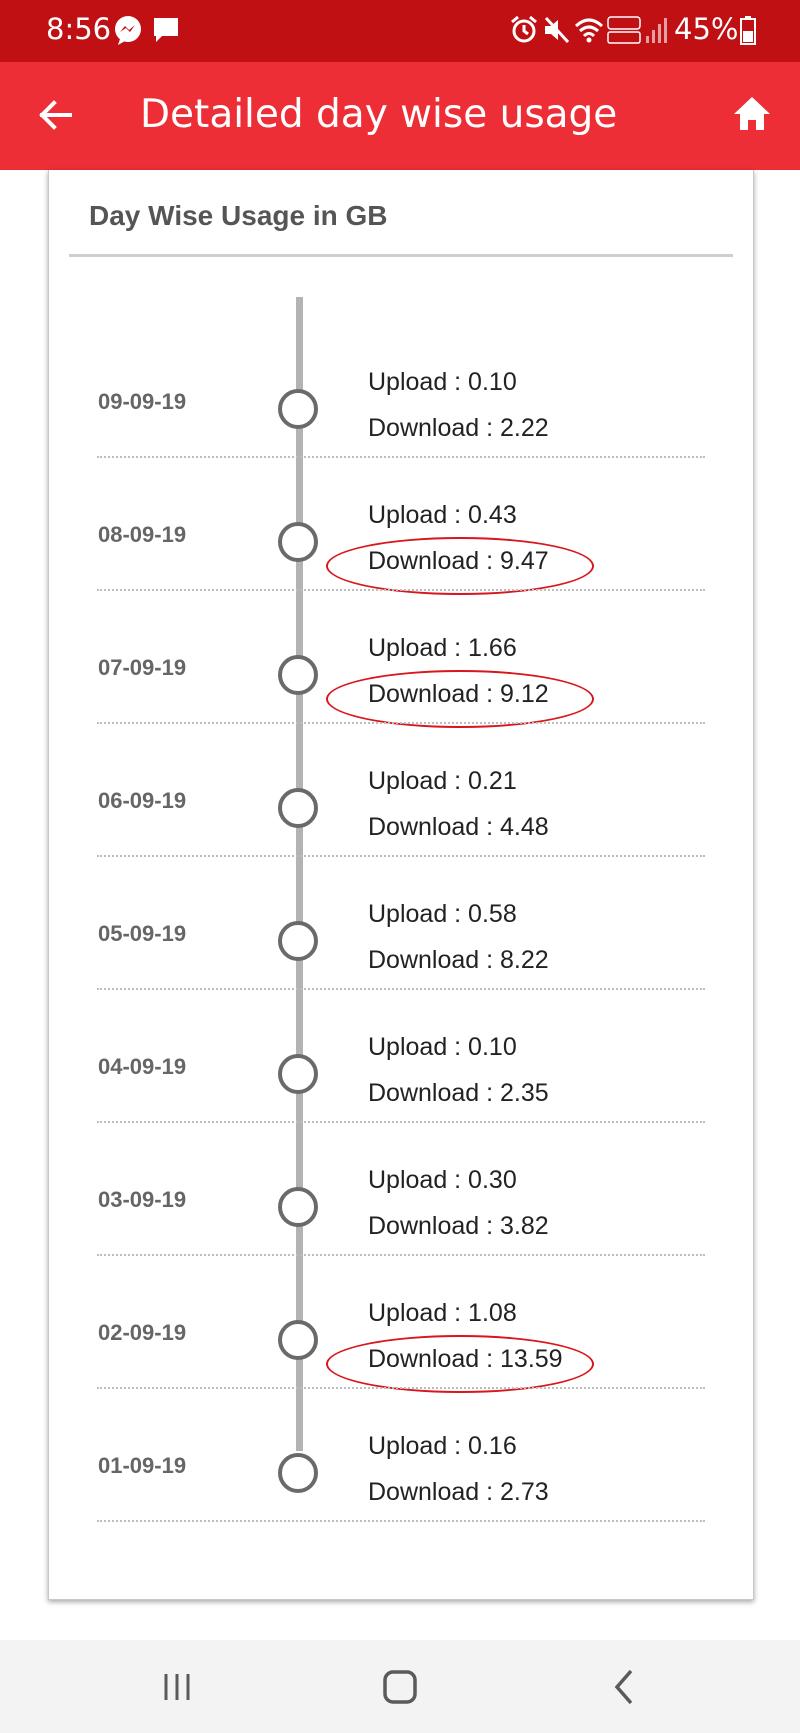 Image resolution: width=800 pixels, height=1733 pixels. I want to click on day-row: 05-09-19 Upload : 0.58 Download : 8.22, so click(402, 923).